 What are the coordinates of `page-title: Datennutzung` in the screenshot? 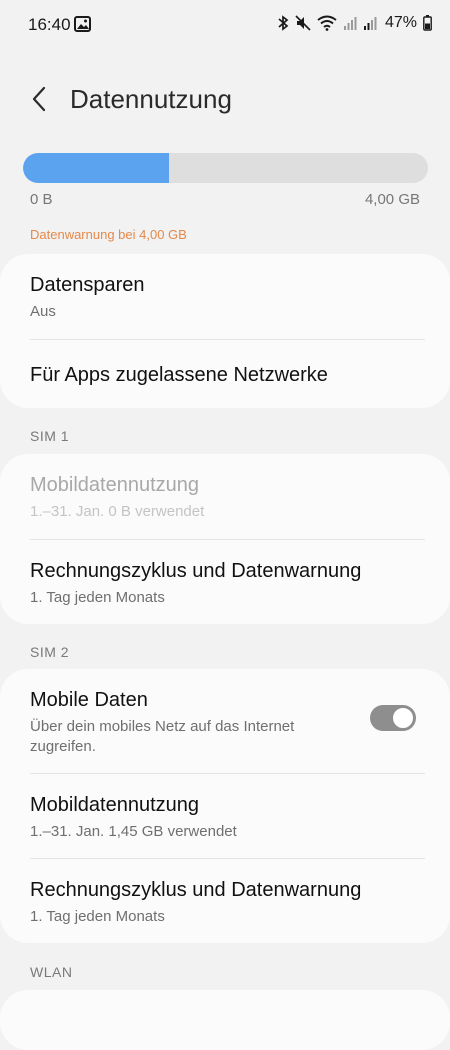 It's located at (151, 99).